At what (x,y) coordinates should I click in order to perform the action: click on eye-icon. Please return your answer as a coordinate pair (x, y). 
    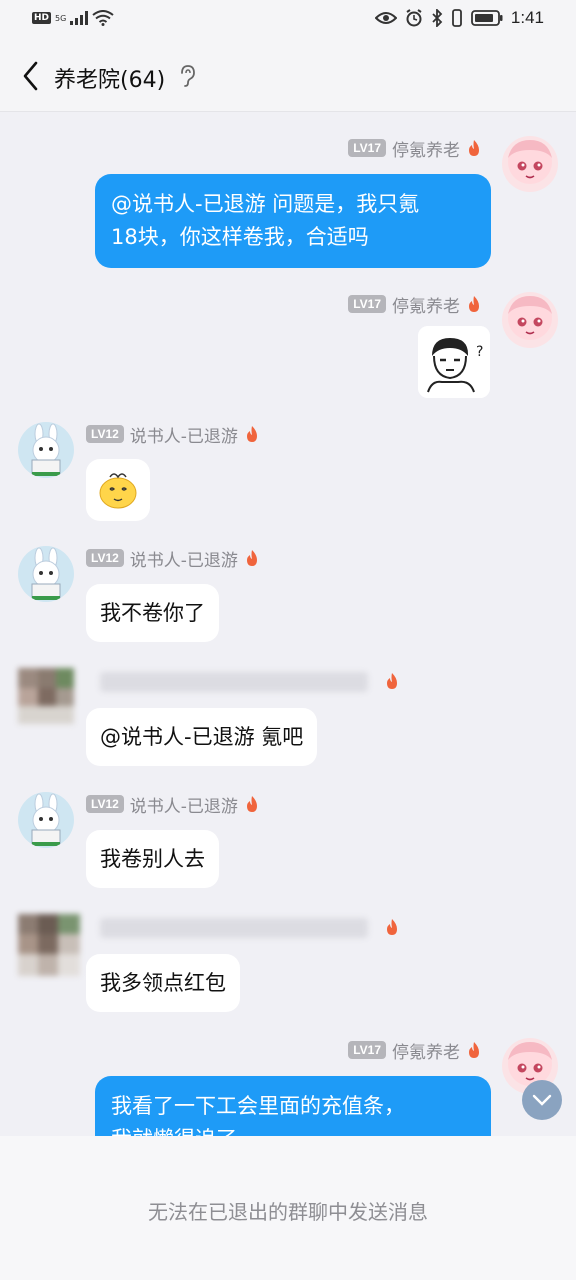
    Looking at the image, I should click on (385, 18).